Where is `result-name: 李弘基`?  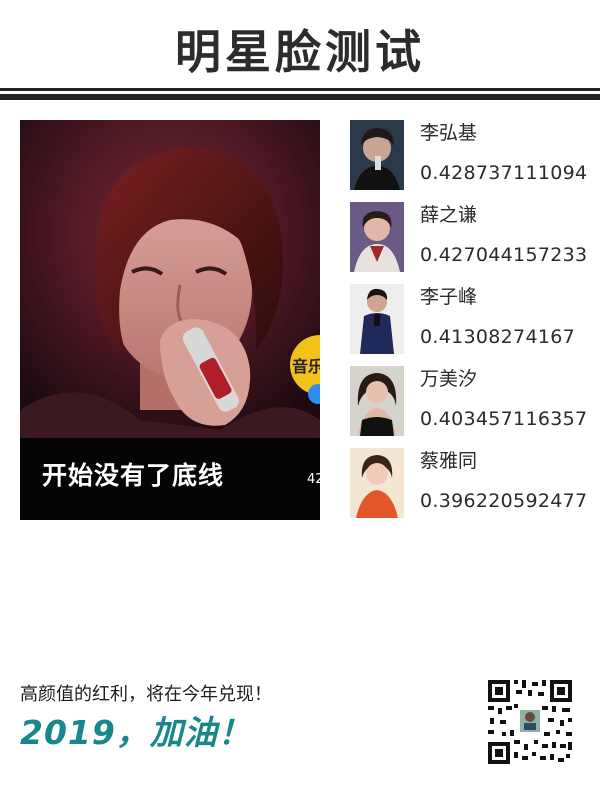
result-name: 李弘基 is located at coordinates (449, 133).